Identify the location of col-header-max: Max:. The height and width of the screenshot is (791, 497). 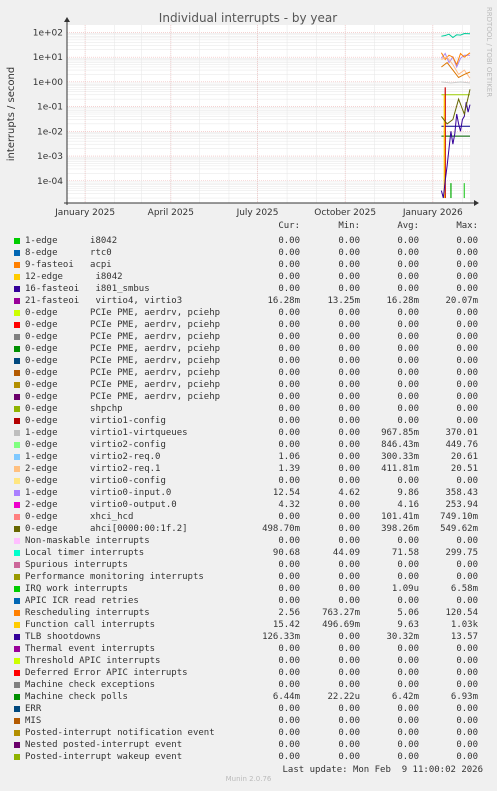
(467, 226).